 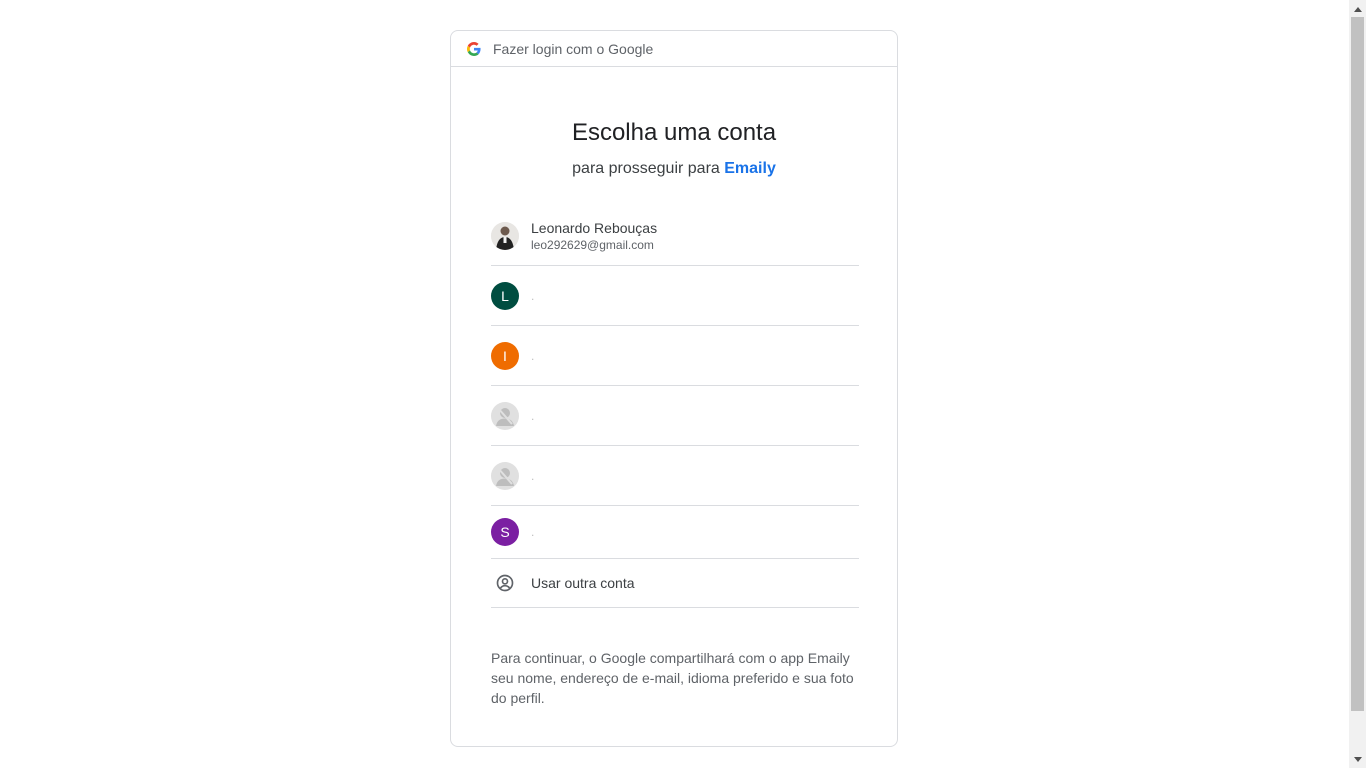 I want to click on account-circle-icon, so click(x=505, y=583).